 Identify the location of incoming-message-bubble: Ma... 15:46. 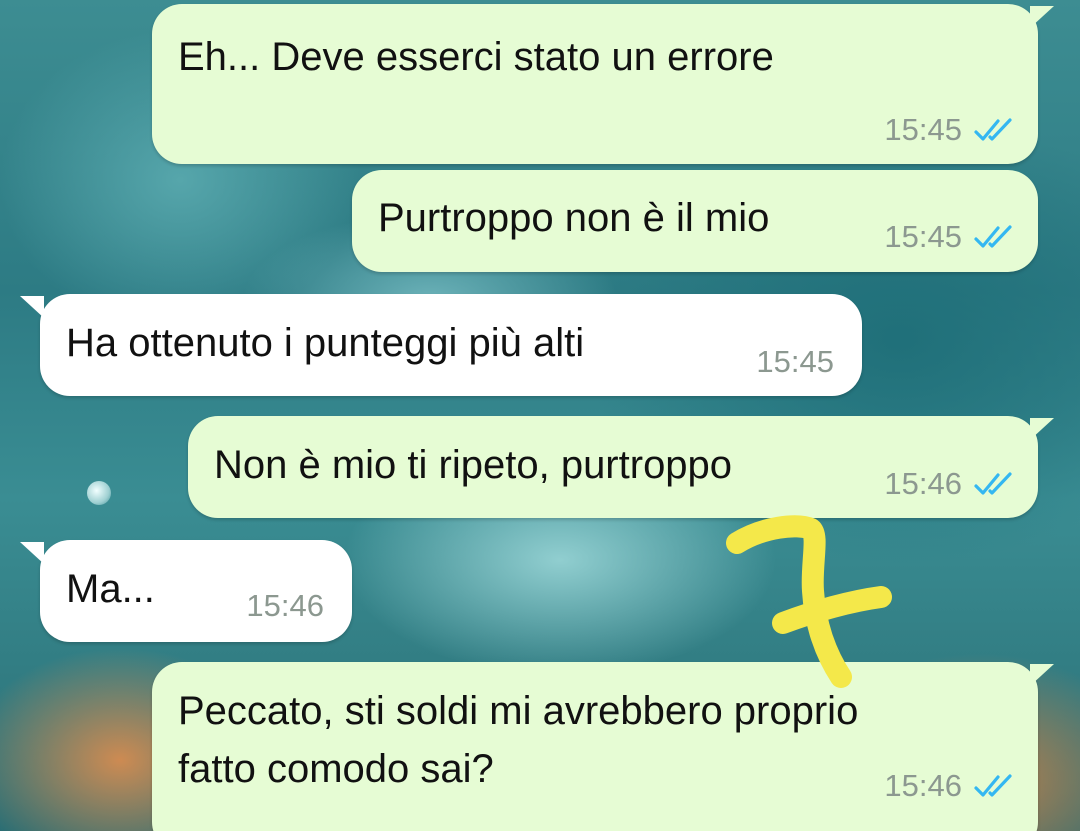
(196, 591).